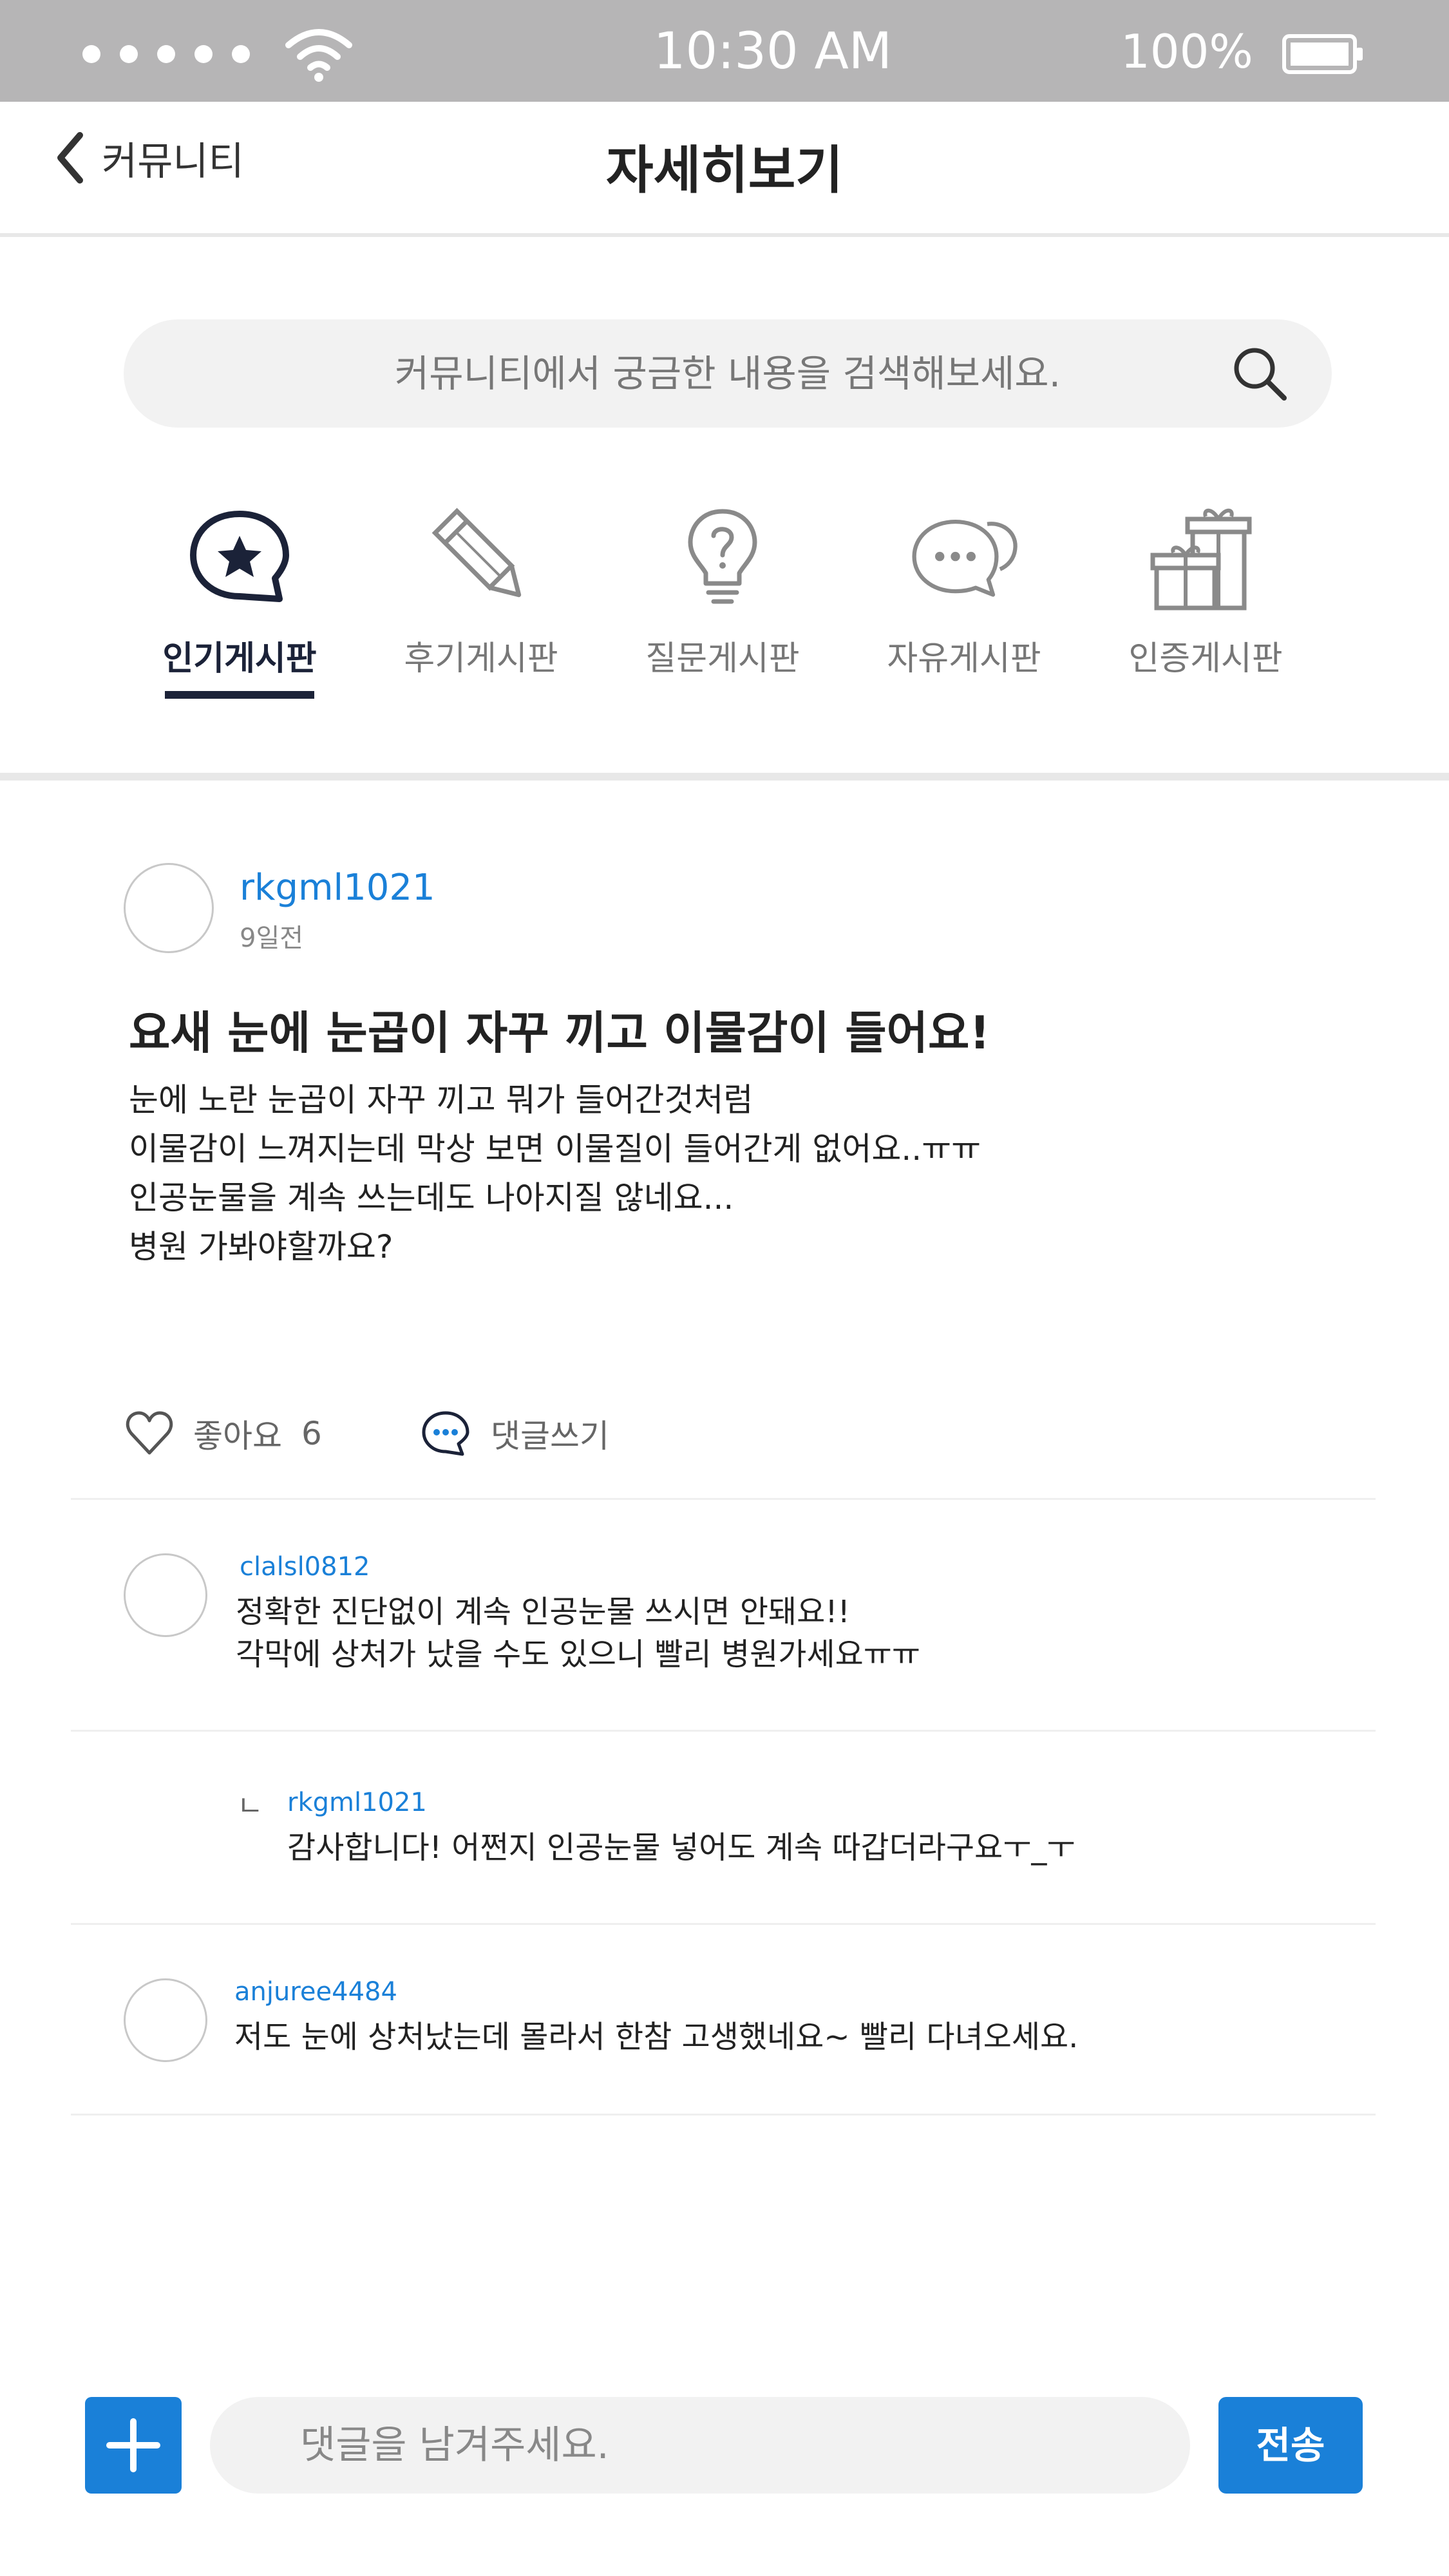  What do you see at coordinates (238, 1436) in the screenshot?
I see `like-label: 좋아요` at bounding box center [238, 1436].